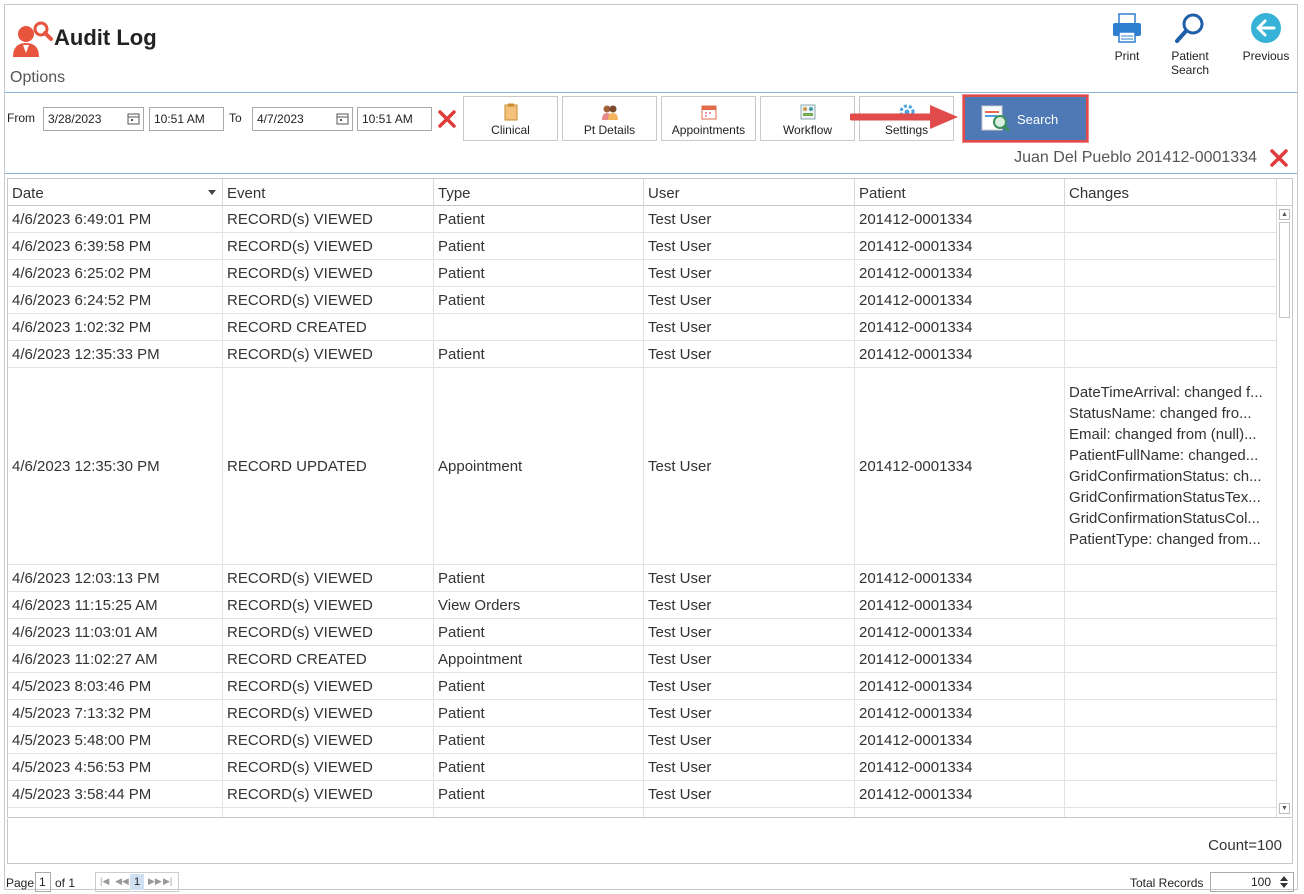 This screenshot has width=1304, height=894. I want to click on cell-date, so click(115, 812).